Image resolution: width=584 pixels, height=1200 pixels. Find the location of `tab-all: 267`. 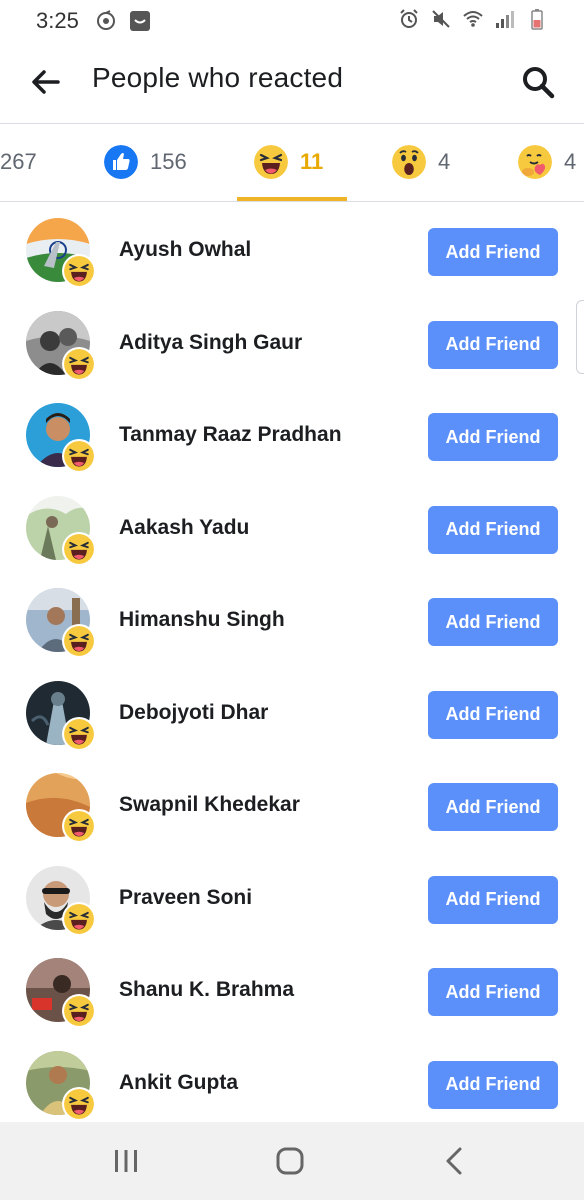

tab-all: 267 is located at coordinates (18, 162).